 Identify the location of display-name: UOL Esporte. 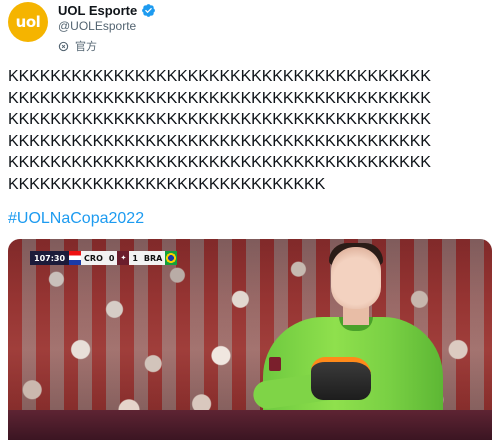
(97, 10).